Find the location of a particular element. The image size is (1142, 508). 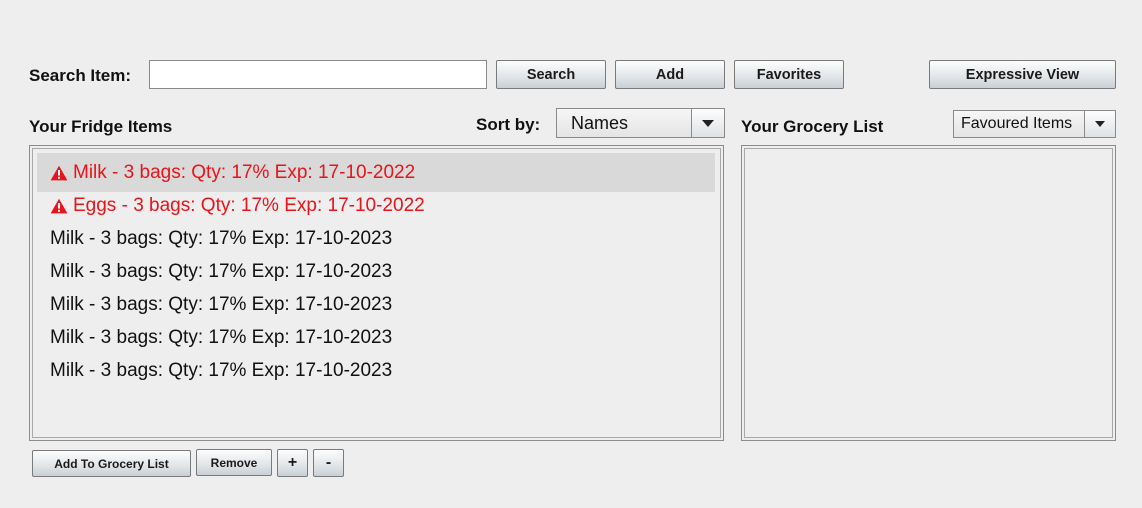

fridge-items-title: Your Fridge Items is located at coordinates (101, 126).